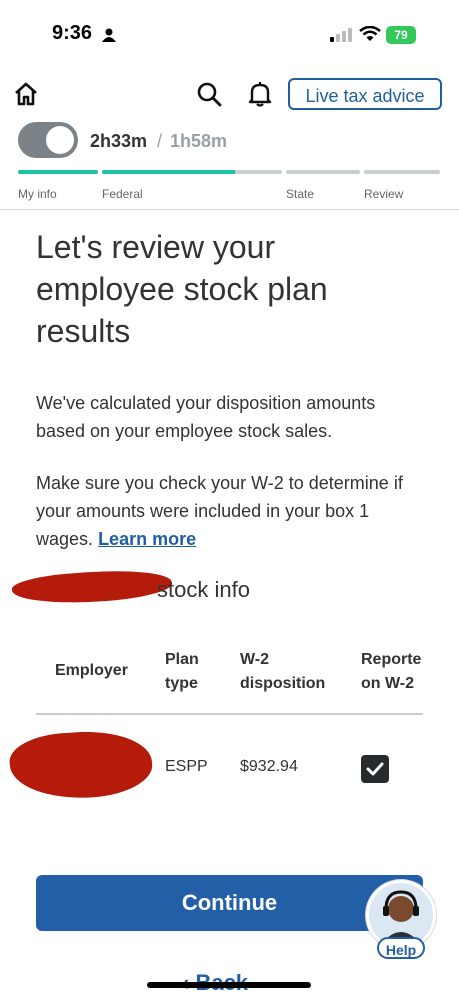  I want to click on column-header-w2-disposition: W-2 disposition, so click(282, 672).